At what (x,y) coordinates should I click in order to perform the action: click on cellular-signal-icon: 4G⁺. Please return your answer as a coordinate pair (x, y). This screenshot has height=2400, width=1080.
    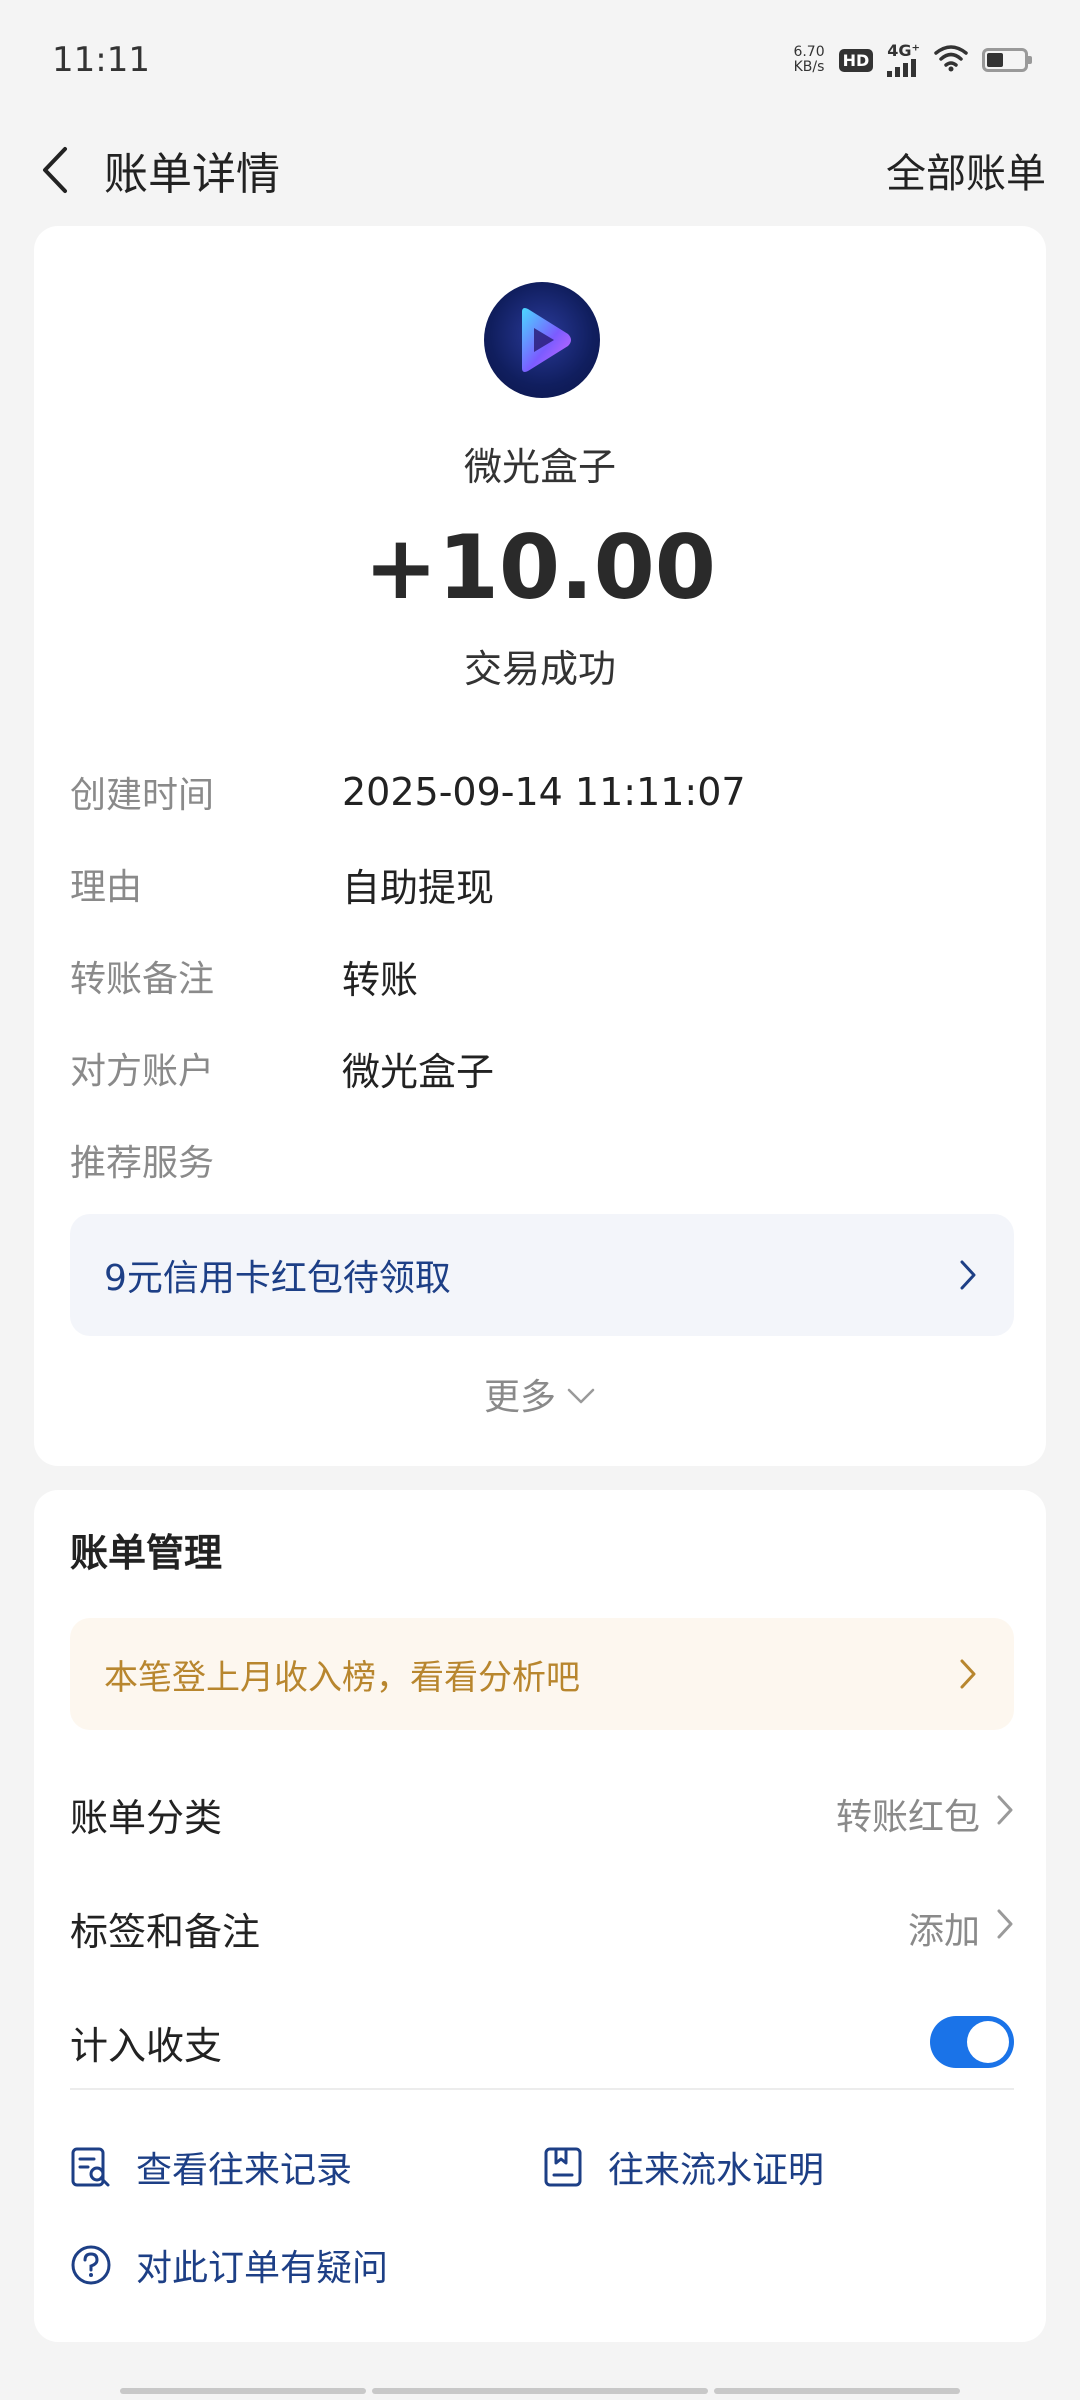
    Looking at the image, I should click on (903, 60).